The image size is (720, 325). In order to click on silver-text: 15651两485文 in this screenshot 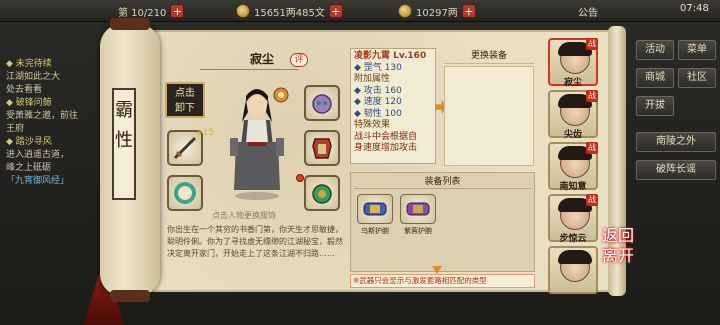, I will do `click(289, 13)`.